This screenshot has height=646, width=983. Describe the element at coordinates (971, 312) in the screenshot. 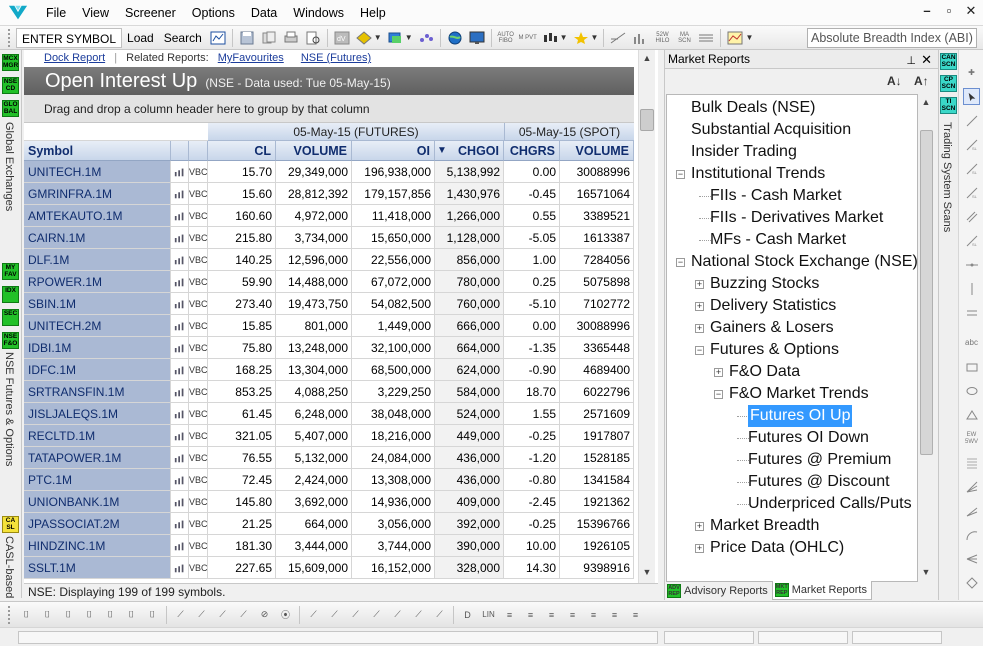

I see `parallel-lines-icon` at that location.